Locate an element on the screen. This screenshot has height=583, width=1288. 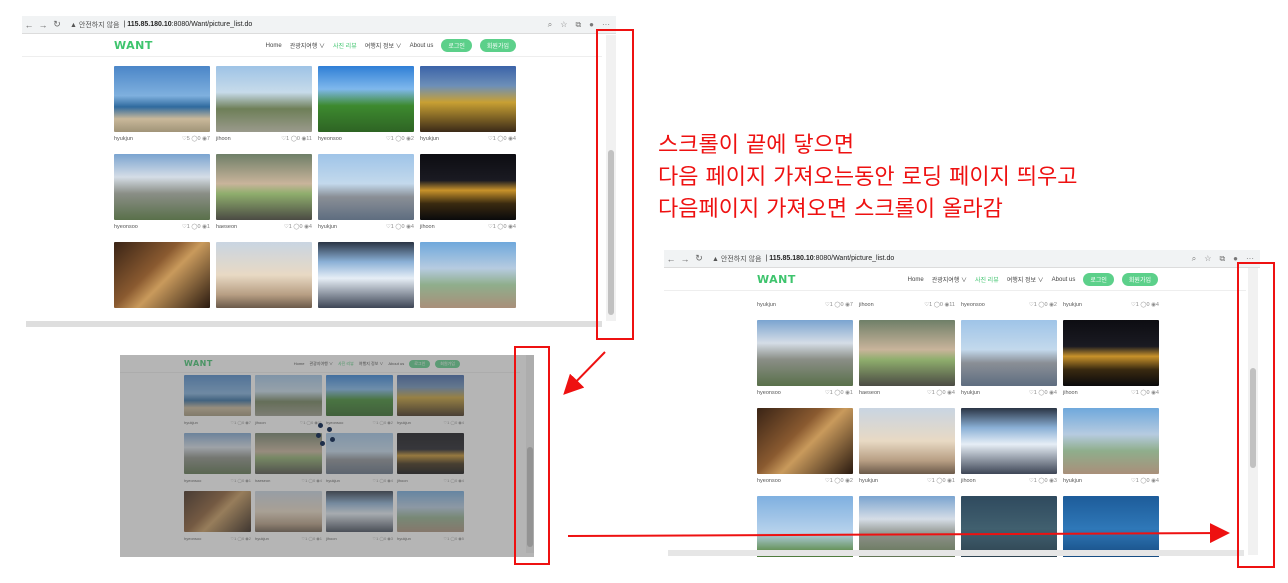
arrow-to-after is located at coordinates (898, 533).